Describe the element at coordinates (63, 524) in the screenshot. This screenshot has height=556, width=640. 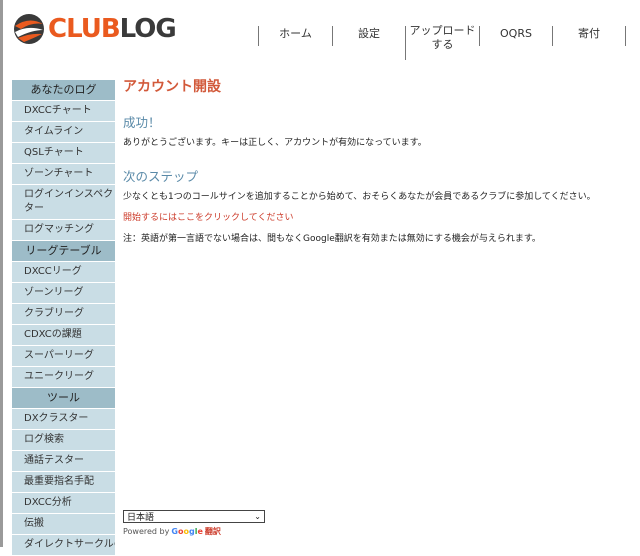
I see `sidebar-item-propagation: 伝搬` at that location.